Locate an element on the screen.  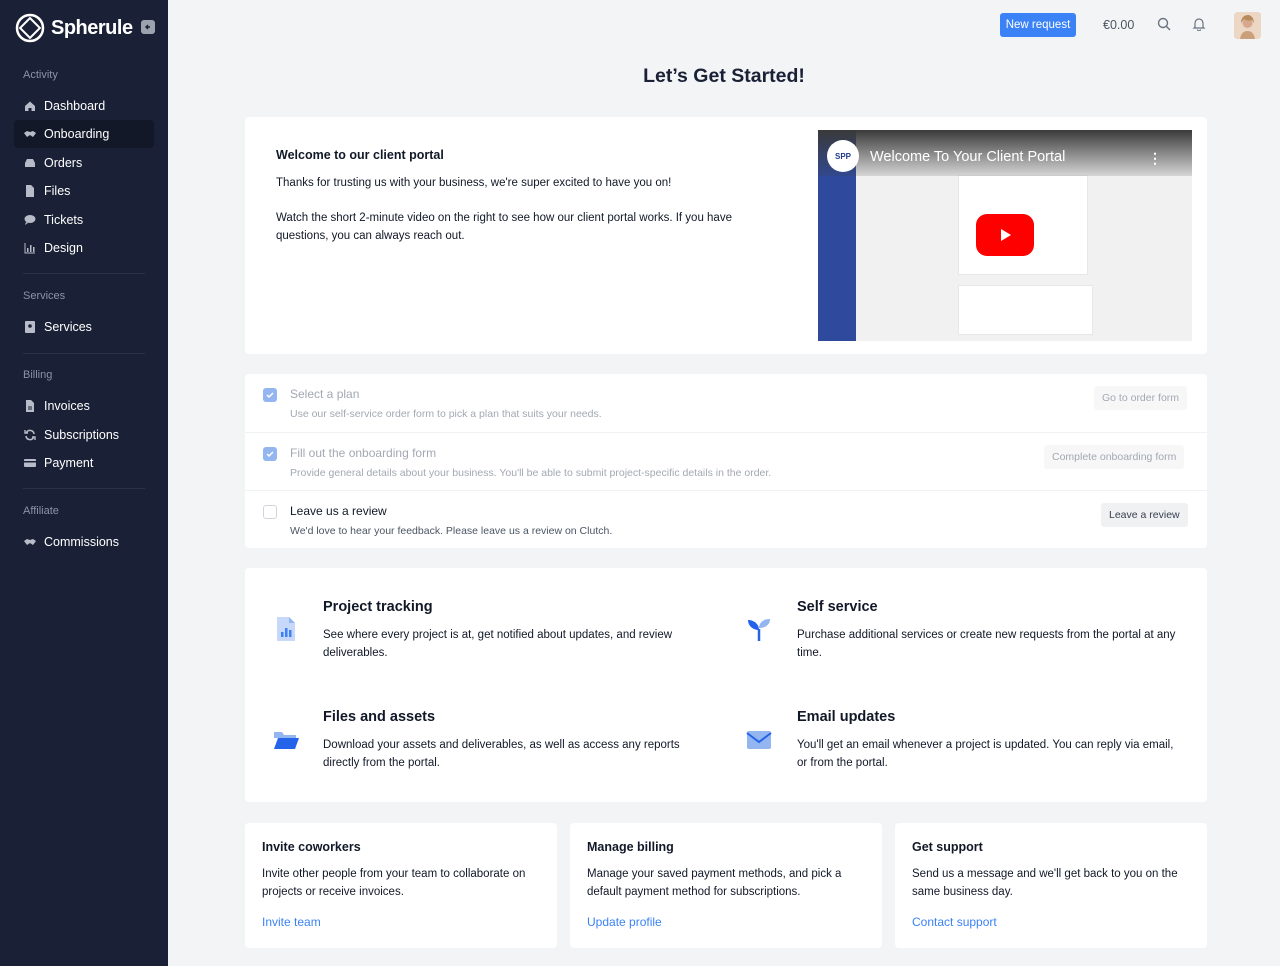
sidebar-item-label: Subscriptions is located at coordinates (82, 435).